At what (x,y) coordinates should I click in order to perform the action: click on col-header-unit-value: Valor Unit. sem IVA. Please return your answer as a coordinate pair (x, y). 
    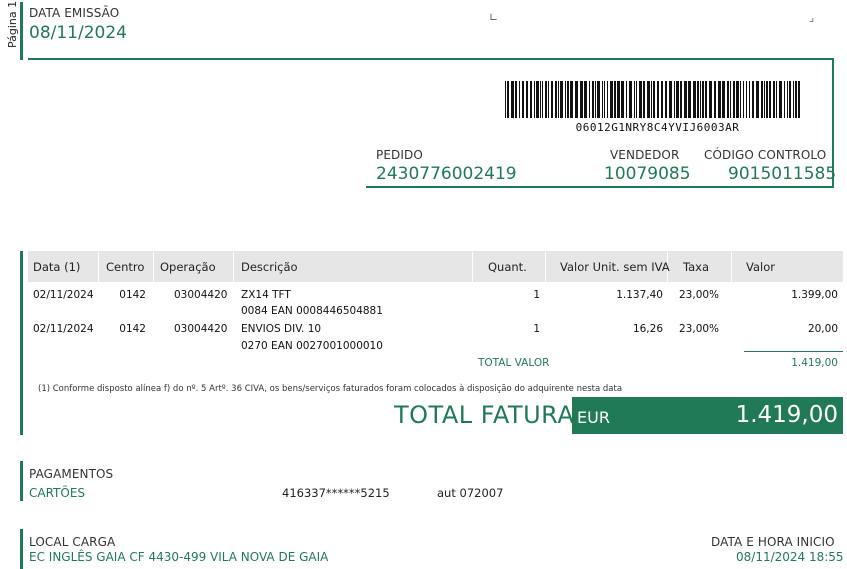
    Looking at the image, I should click on (615, 267).